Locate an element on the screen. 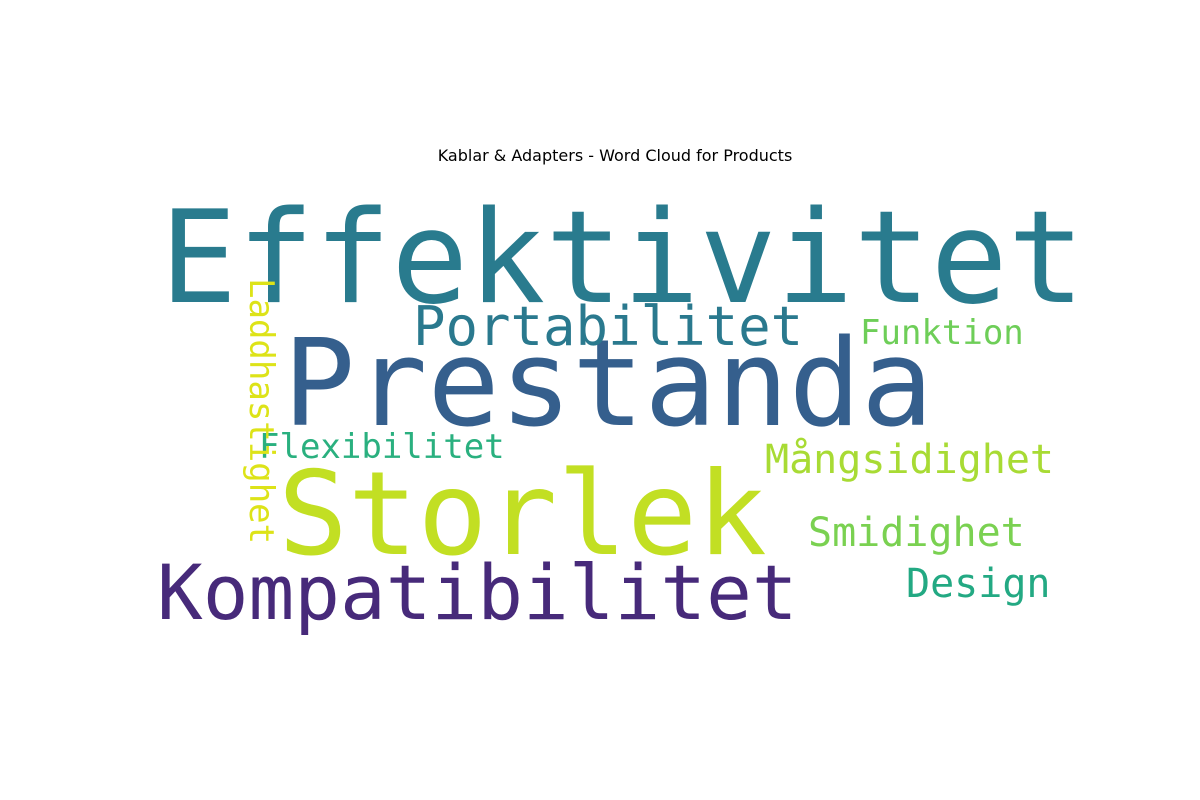 The width and height of the screenshot is (1200, 800). word-smidighet: Smidighet is located at coordinates (916, 533).